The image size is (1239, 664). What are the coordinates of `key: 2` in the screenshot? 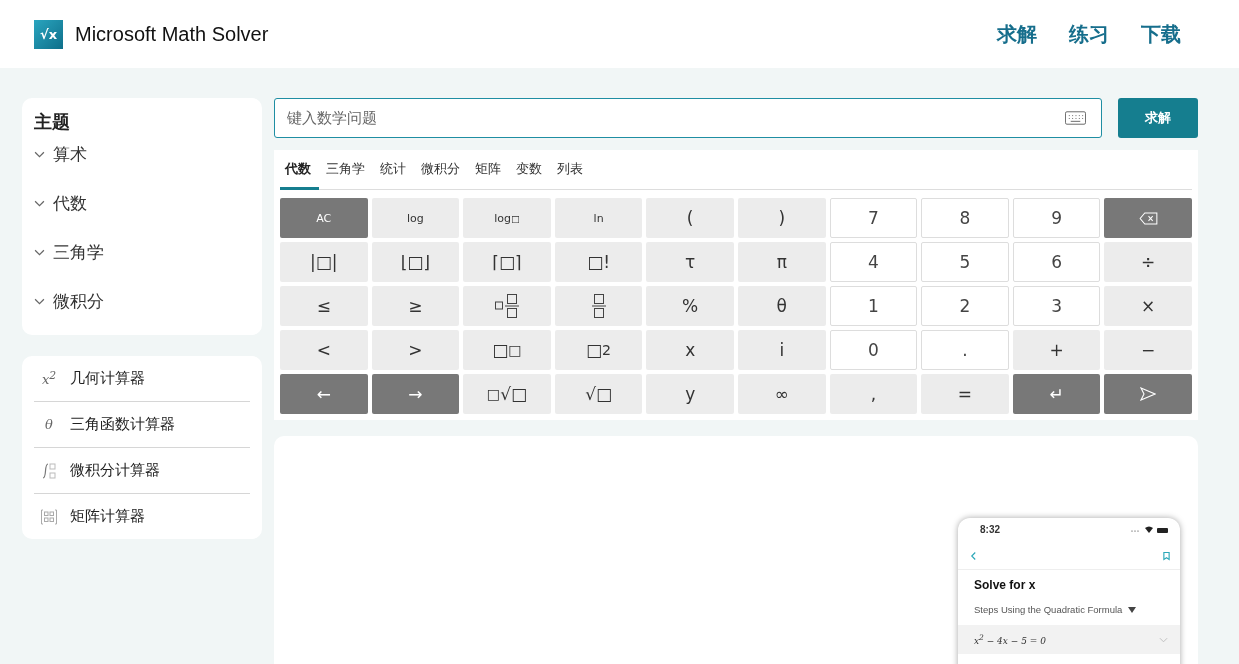 It's located at (965, 306).